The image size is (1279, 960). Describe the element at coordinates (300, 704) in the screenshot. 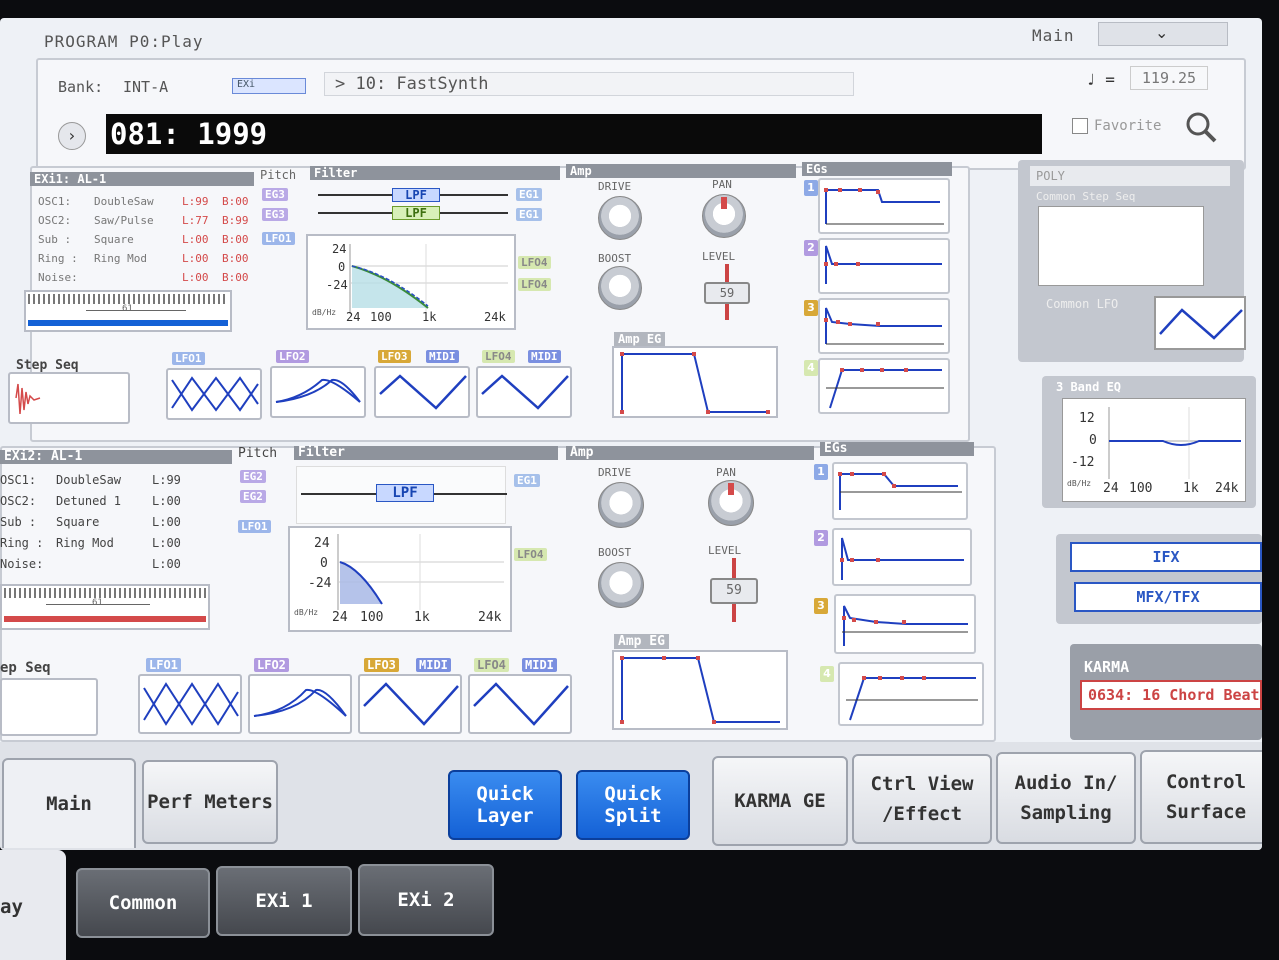

I see `exi2-lfo2` at that location.